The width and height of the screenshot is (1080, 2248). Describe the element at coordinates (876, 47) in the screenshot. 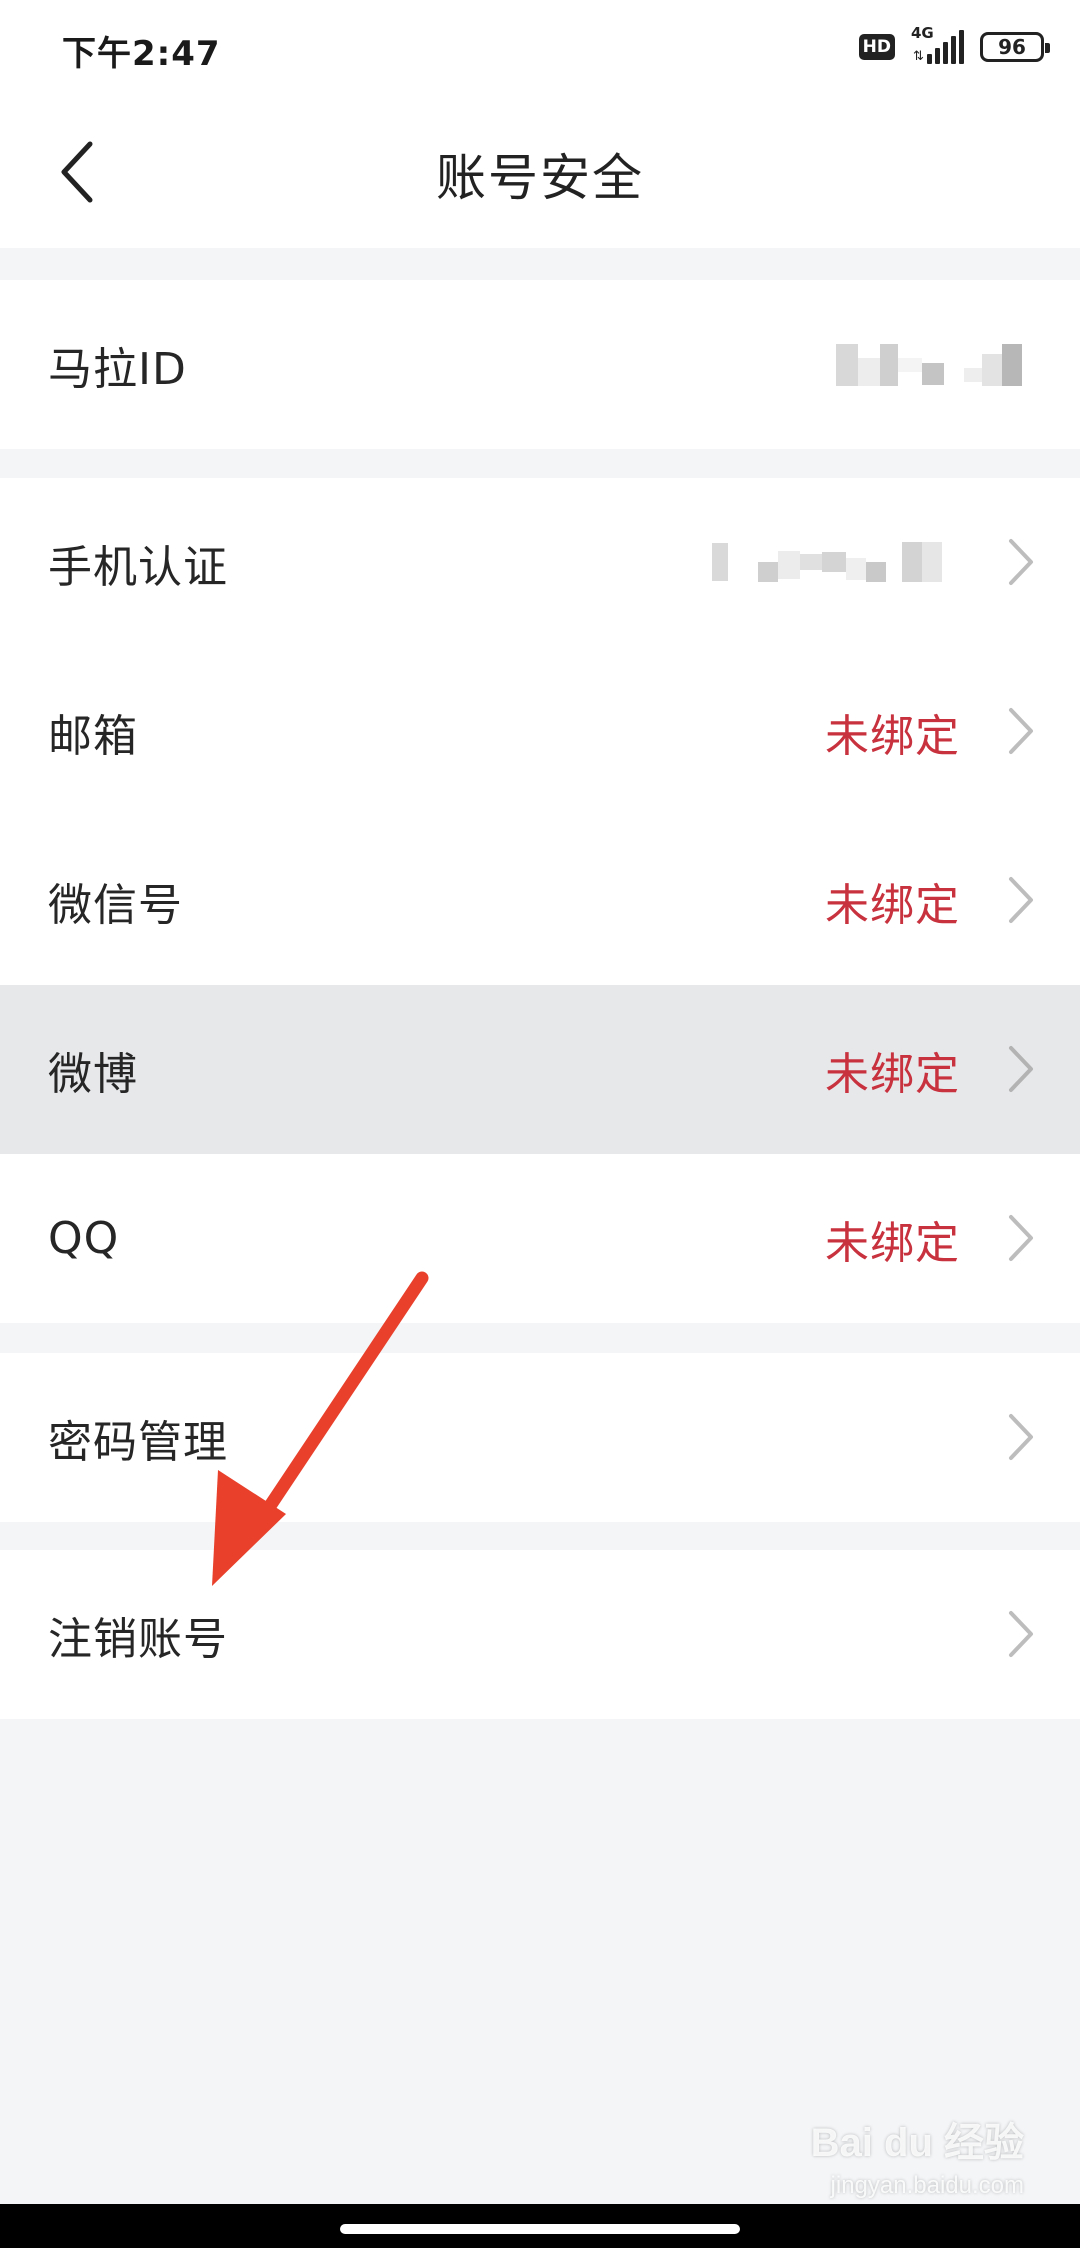

I see `hd-icon: HD` at that location.